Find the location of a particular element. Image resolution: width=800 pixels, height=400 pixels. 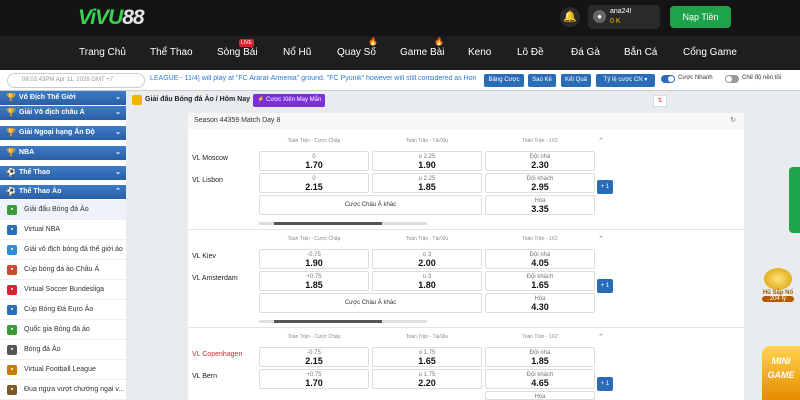

username: ana24! is located at coordinates (621, 11).